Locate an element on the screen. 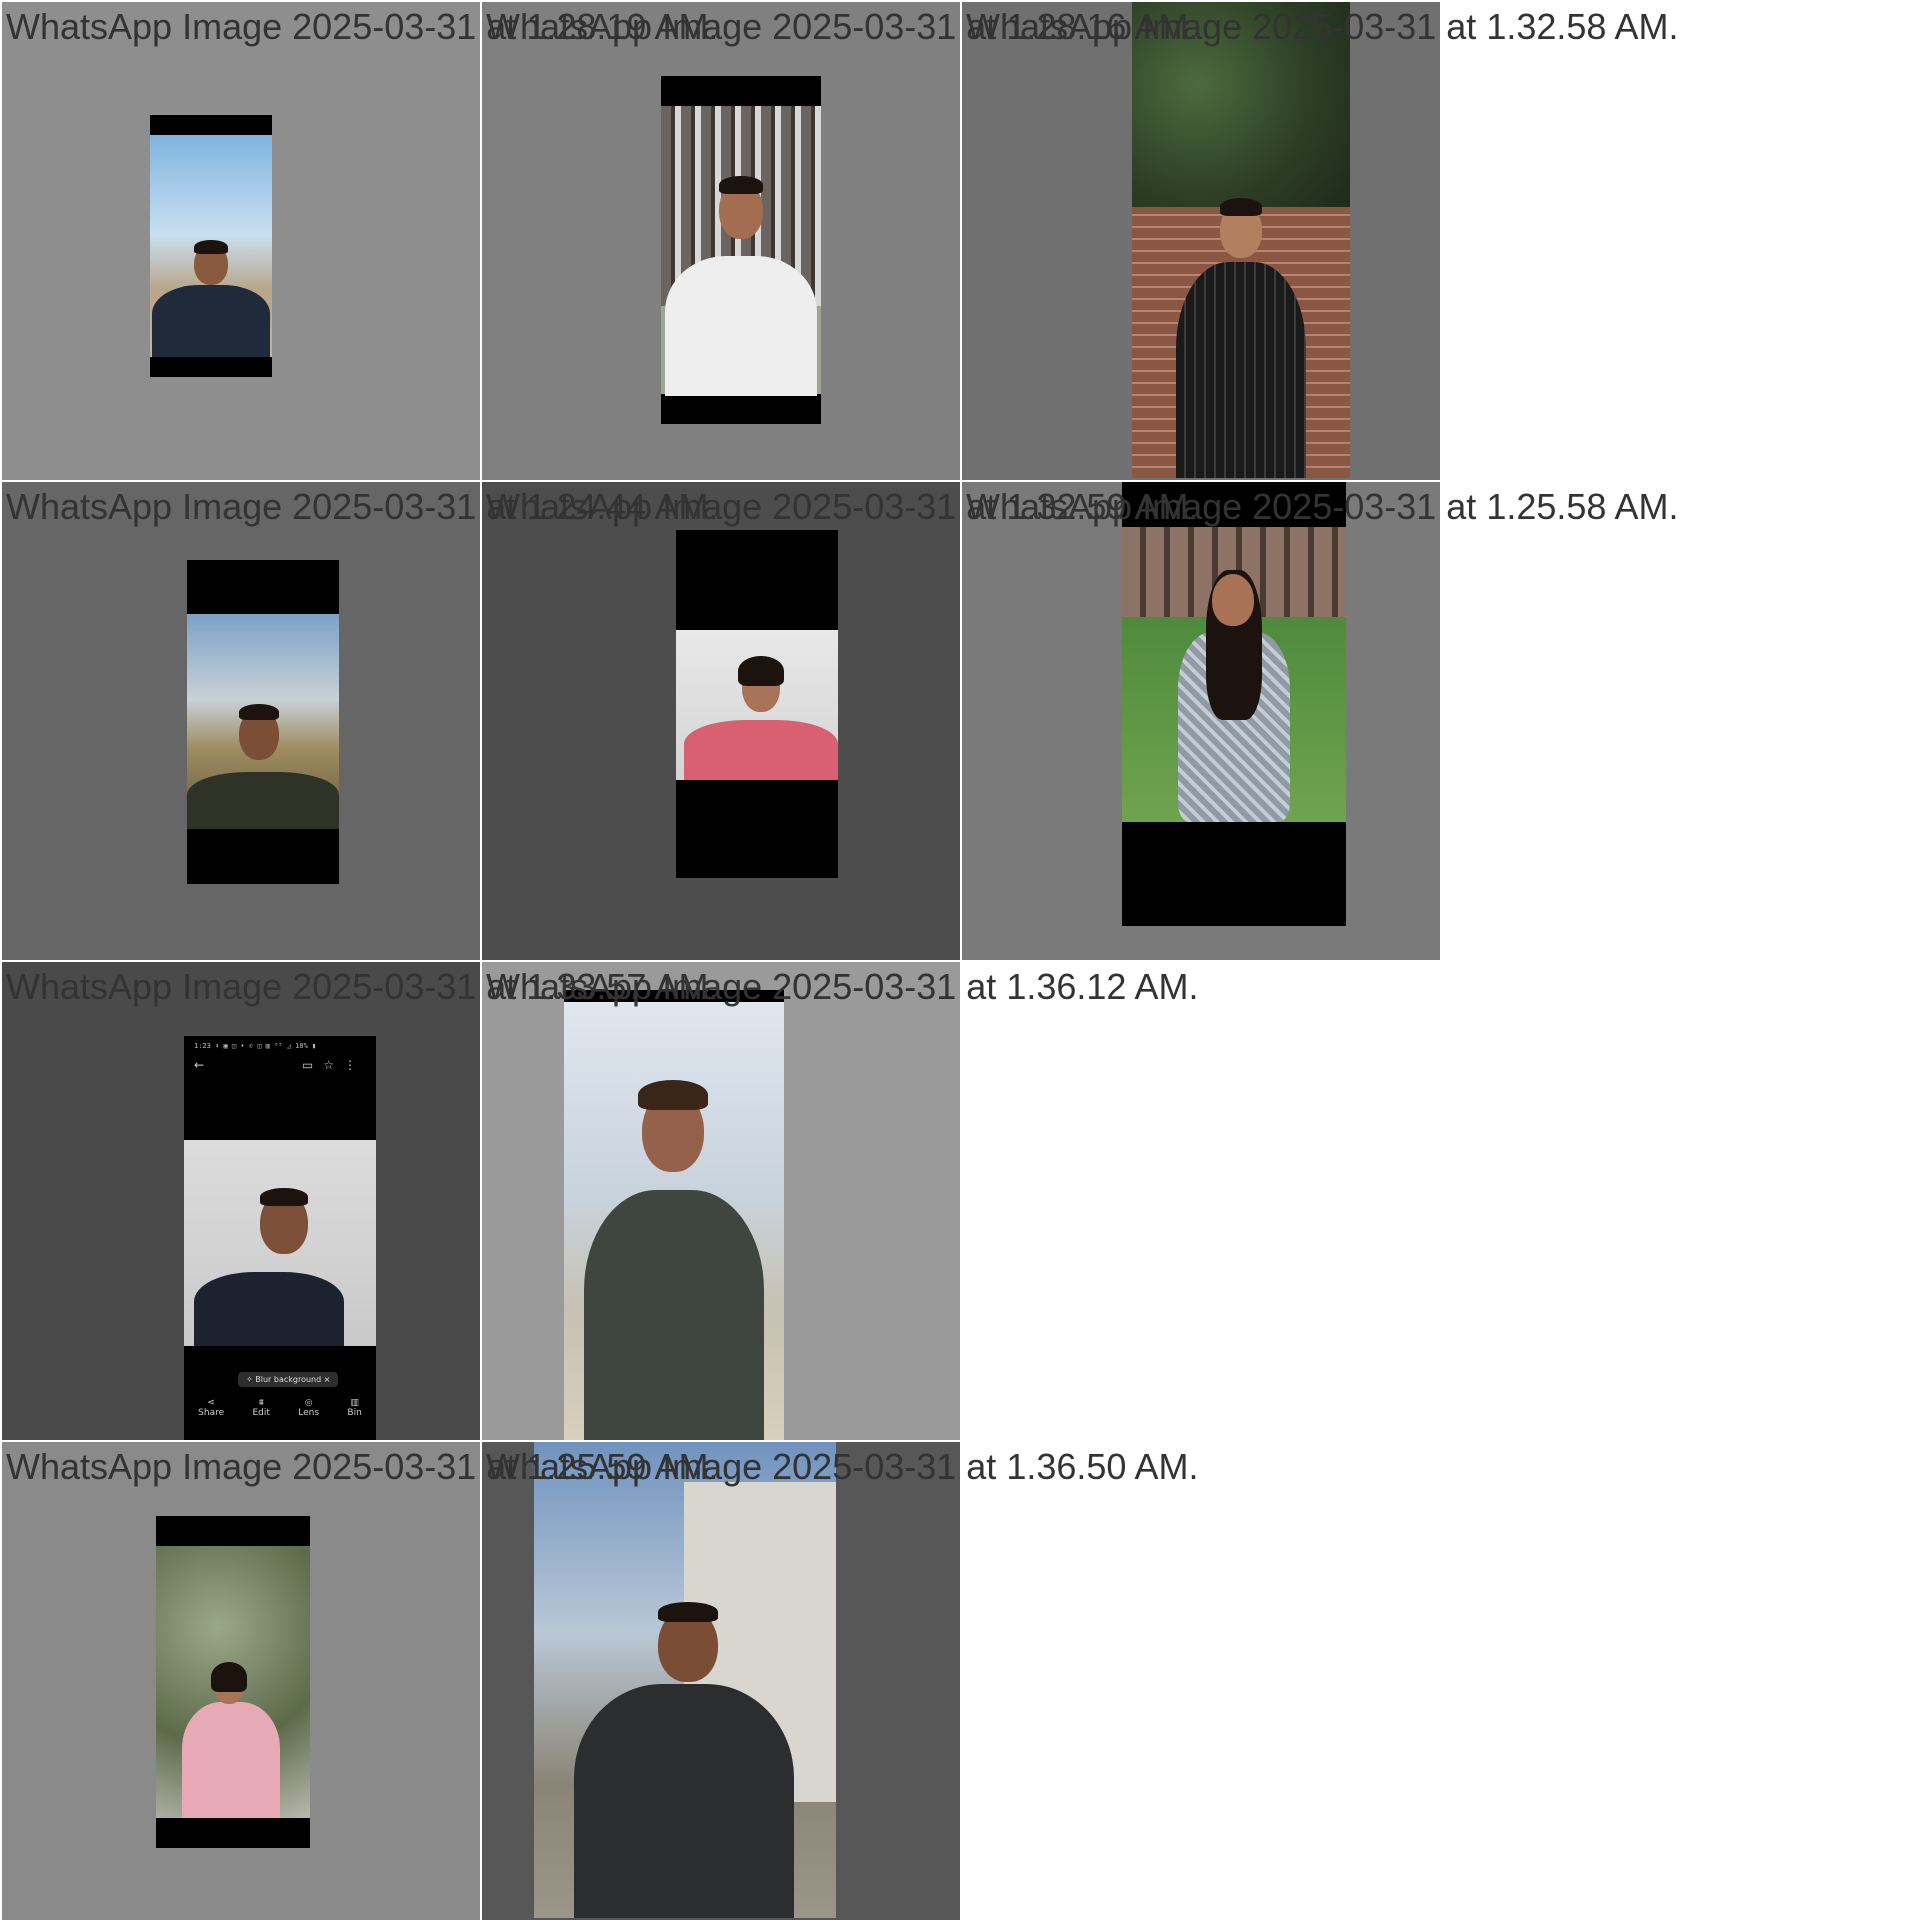 This screenshot has width=1920, height=1920. bin-icon: ▥ is located at coordinates (354, 1403).